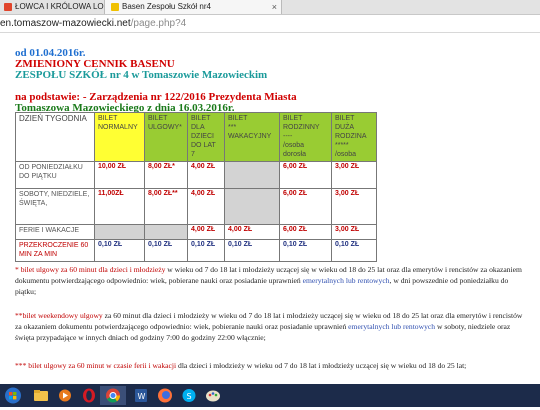 The width and height of the screenshot is (540, 410). What do you see at coordinates (270, 24) in the screenshot?
I see `address-bar: en.tomaszow-mazowiecki.net/page.php?4` at bounding box center [270, 24].